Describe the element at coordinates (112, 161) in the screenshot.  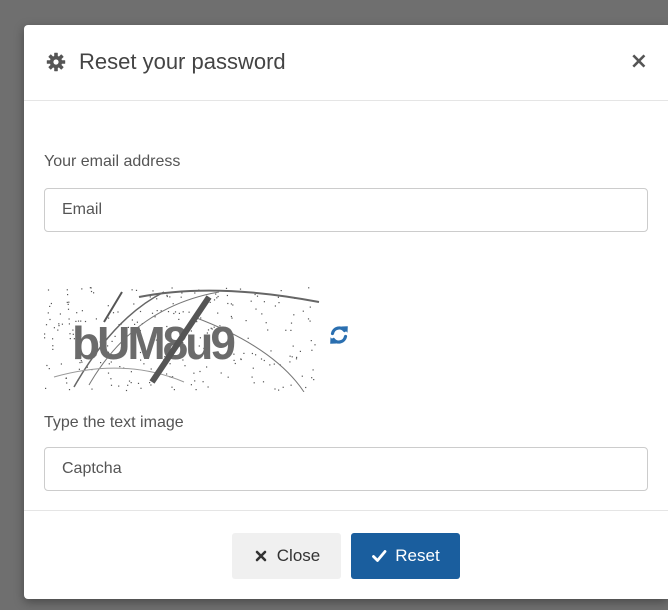
I see `email-label: Your email address` at that location.